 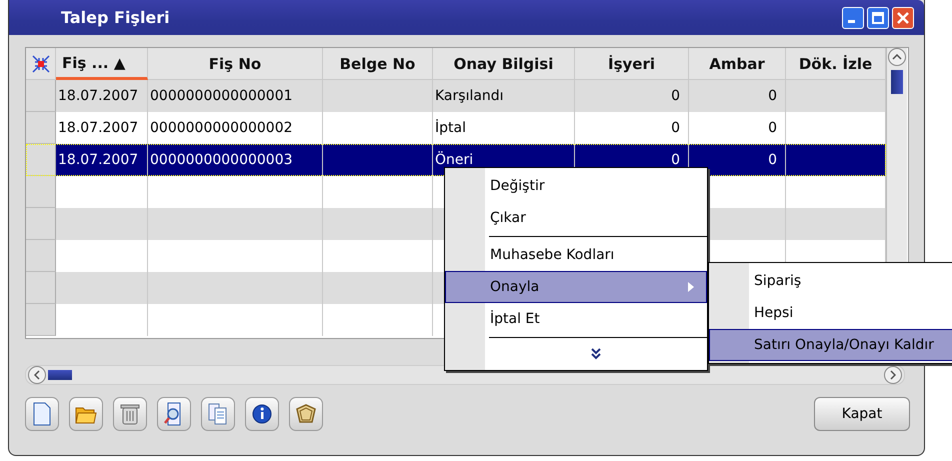 What do you see at coordinates (454, 160) in the screenshot?
I see `table-cell: Öneri` at bounding box center [454, 160].